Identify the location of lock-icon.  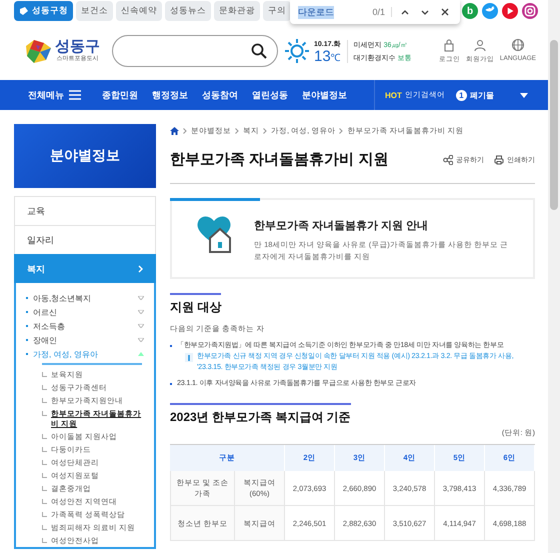
(449, 45).